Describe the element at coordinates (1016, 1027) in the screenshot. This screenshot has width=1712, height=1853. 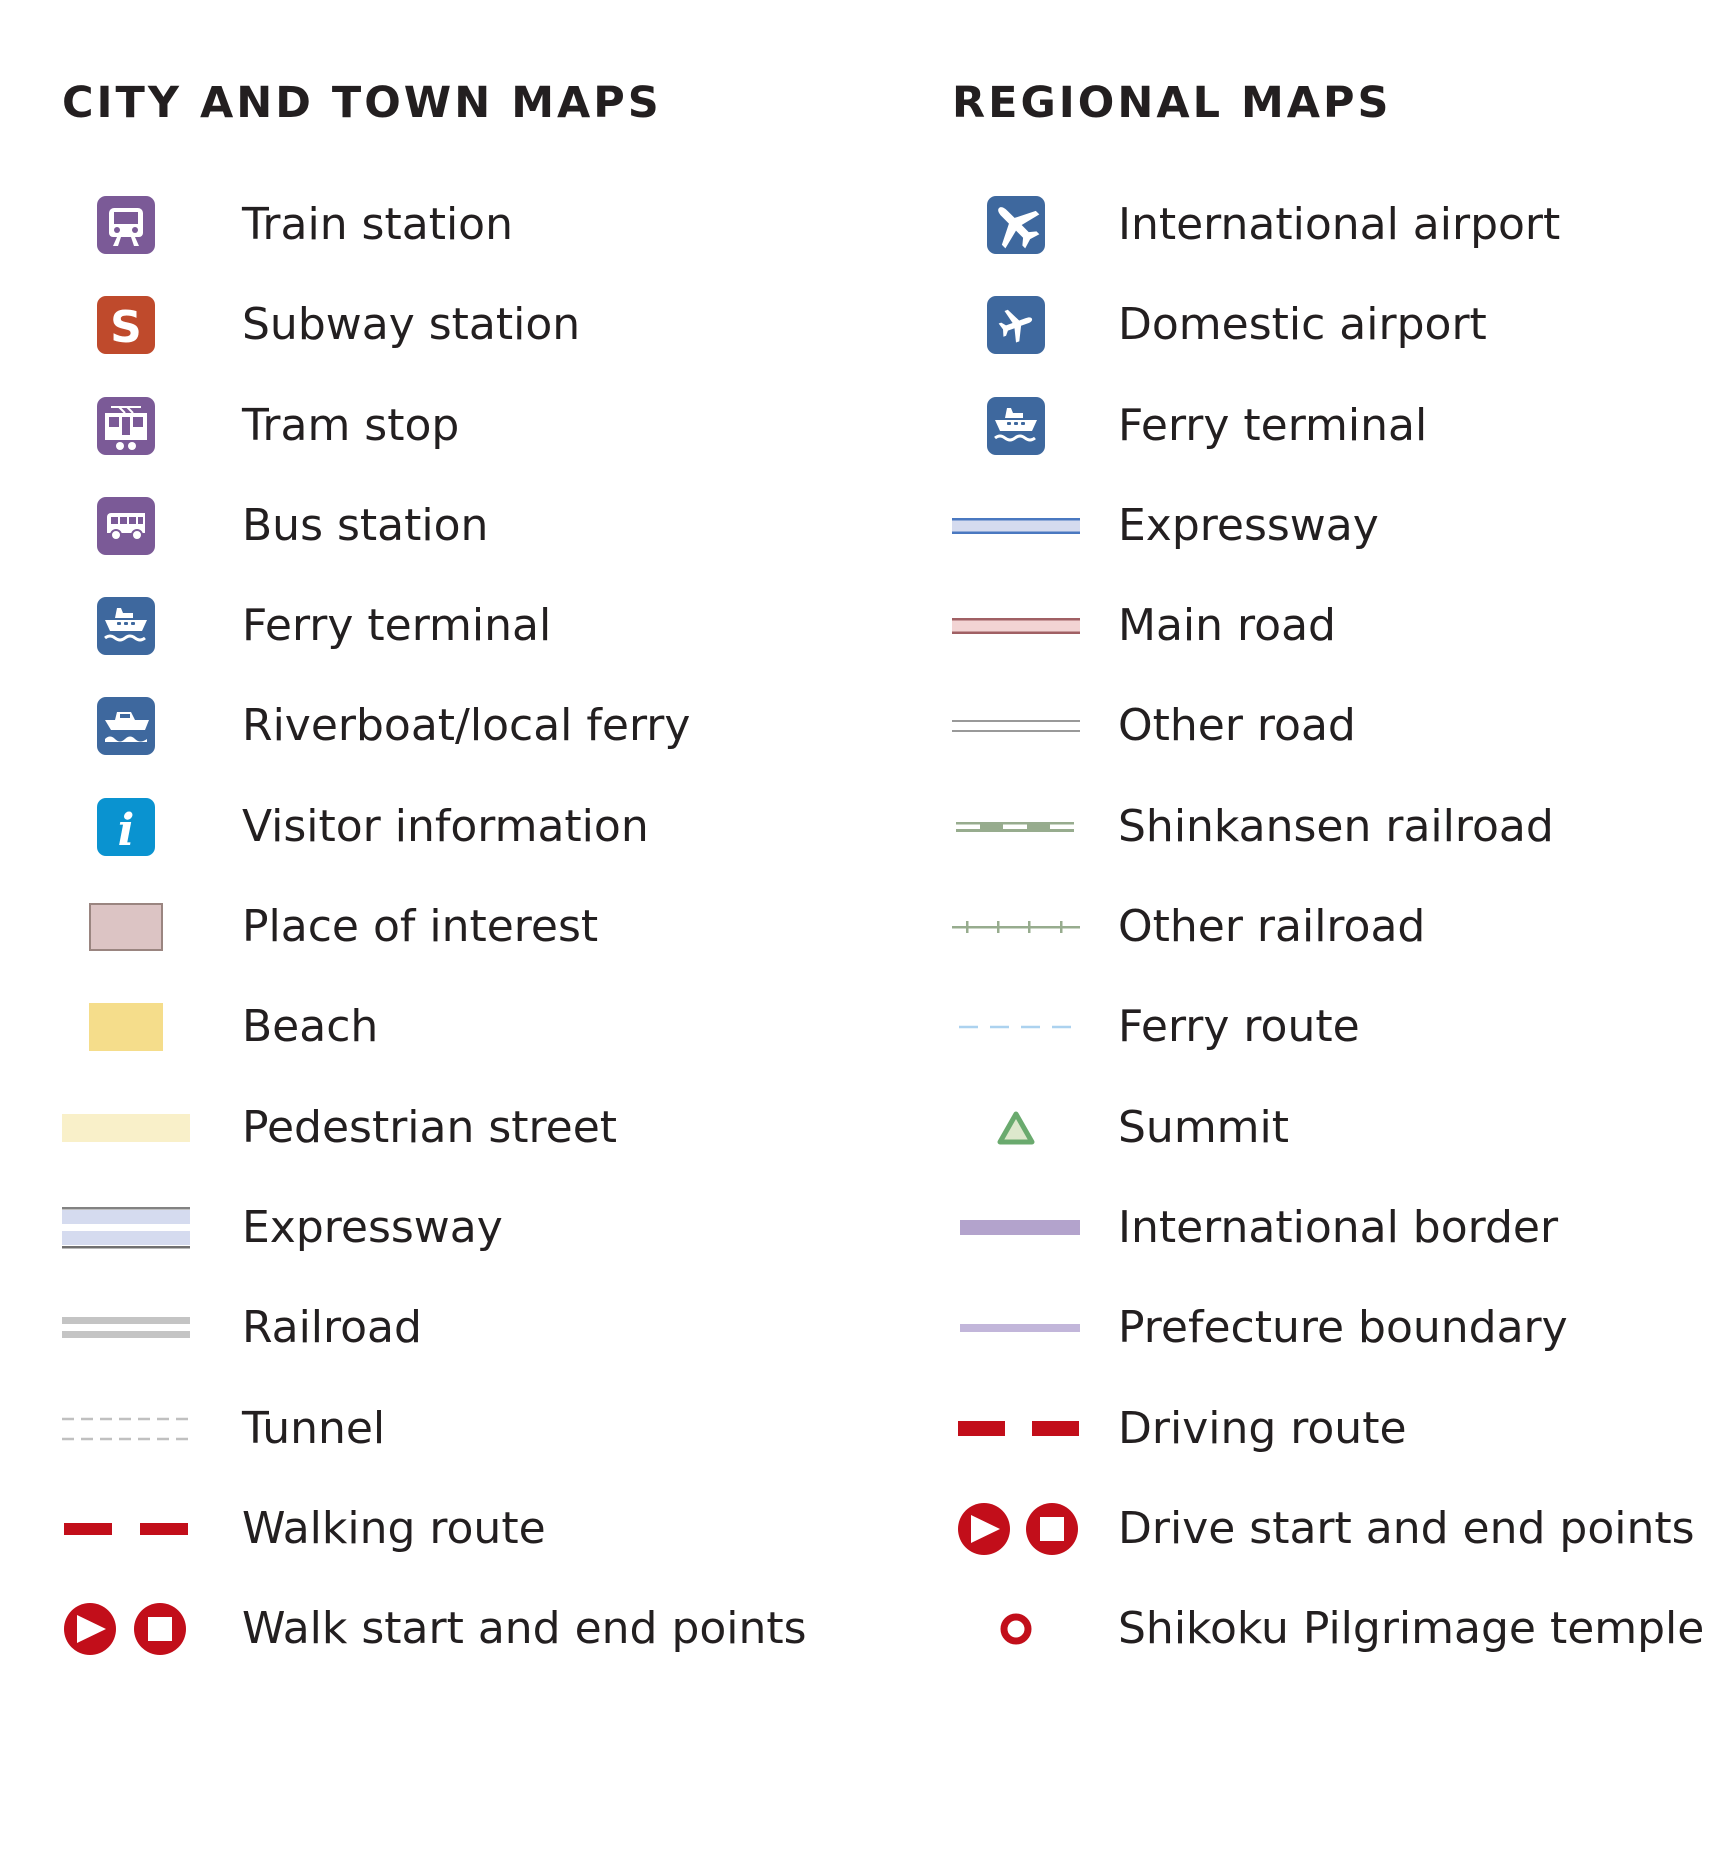
I see `ferry-route-line` at that location.